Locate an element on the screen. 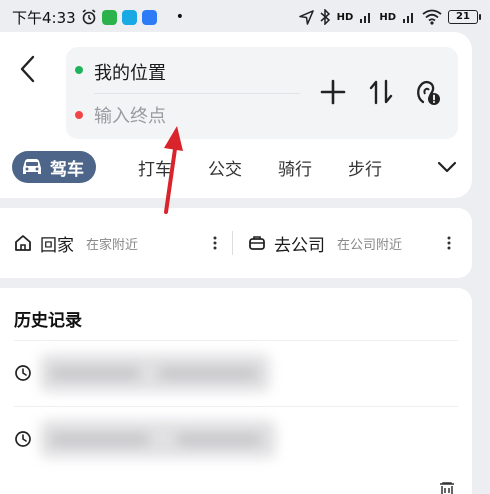 The image size is (490, 494). alarm-icon is located at coordinates (89, 17).